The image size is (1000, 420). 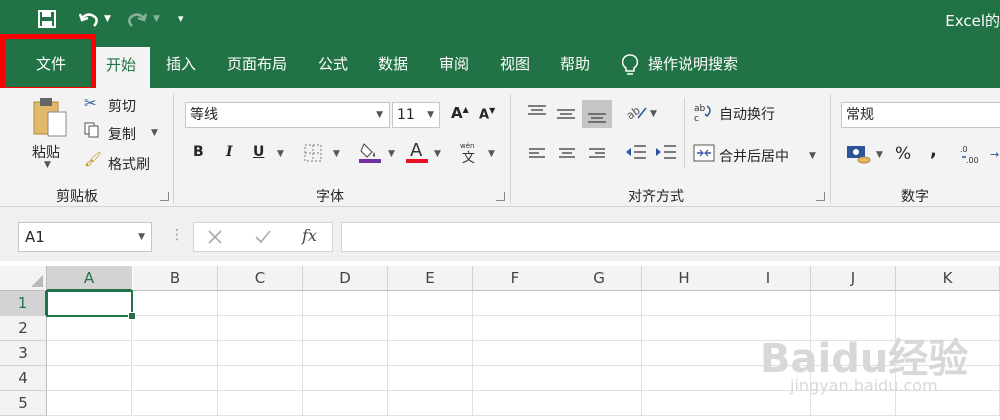 I want to click on cancel-icon, so click(x=215, y=239).